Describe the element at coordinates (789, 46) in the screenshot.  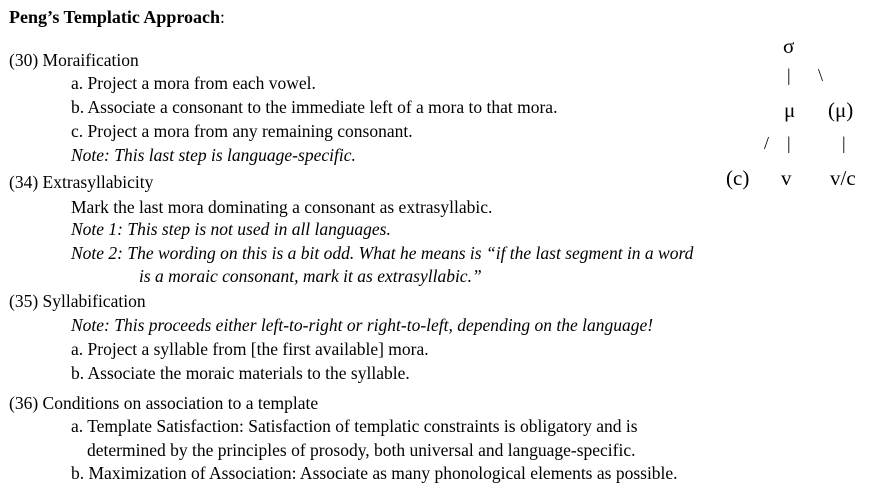
I see `tree-sigma-node: σ` at that location.